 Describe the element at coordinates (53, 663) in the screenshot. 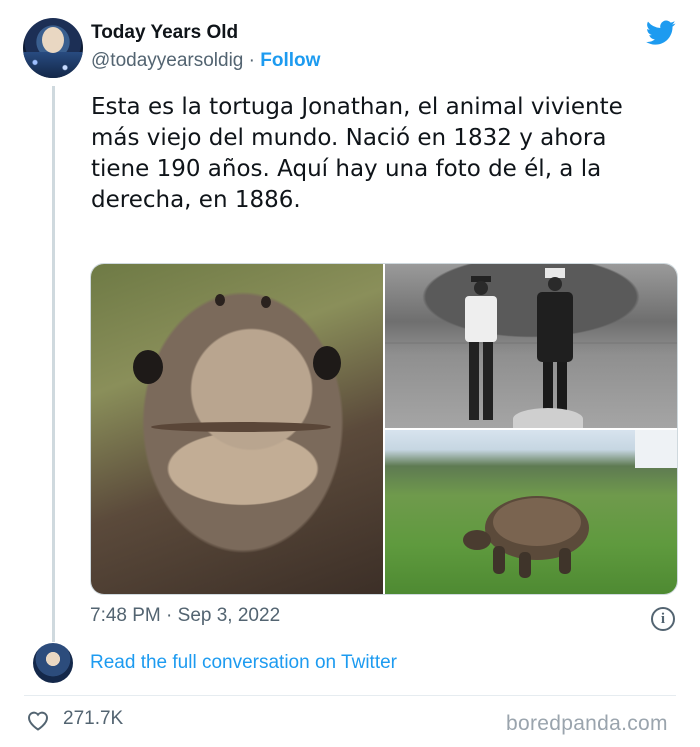

I see `author-avatar-small` at that location.